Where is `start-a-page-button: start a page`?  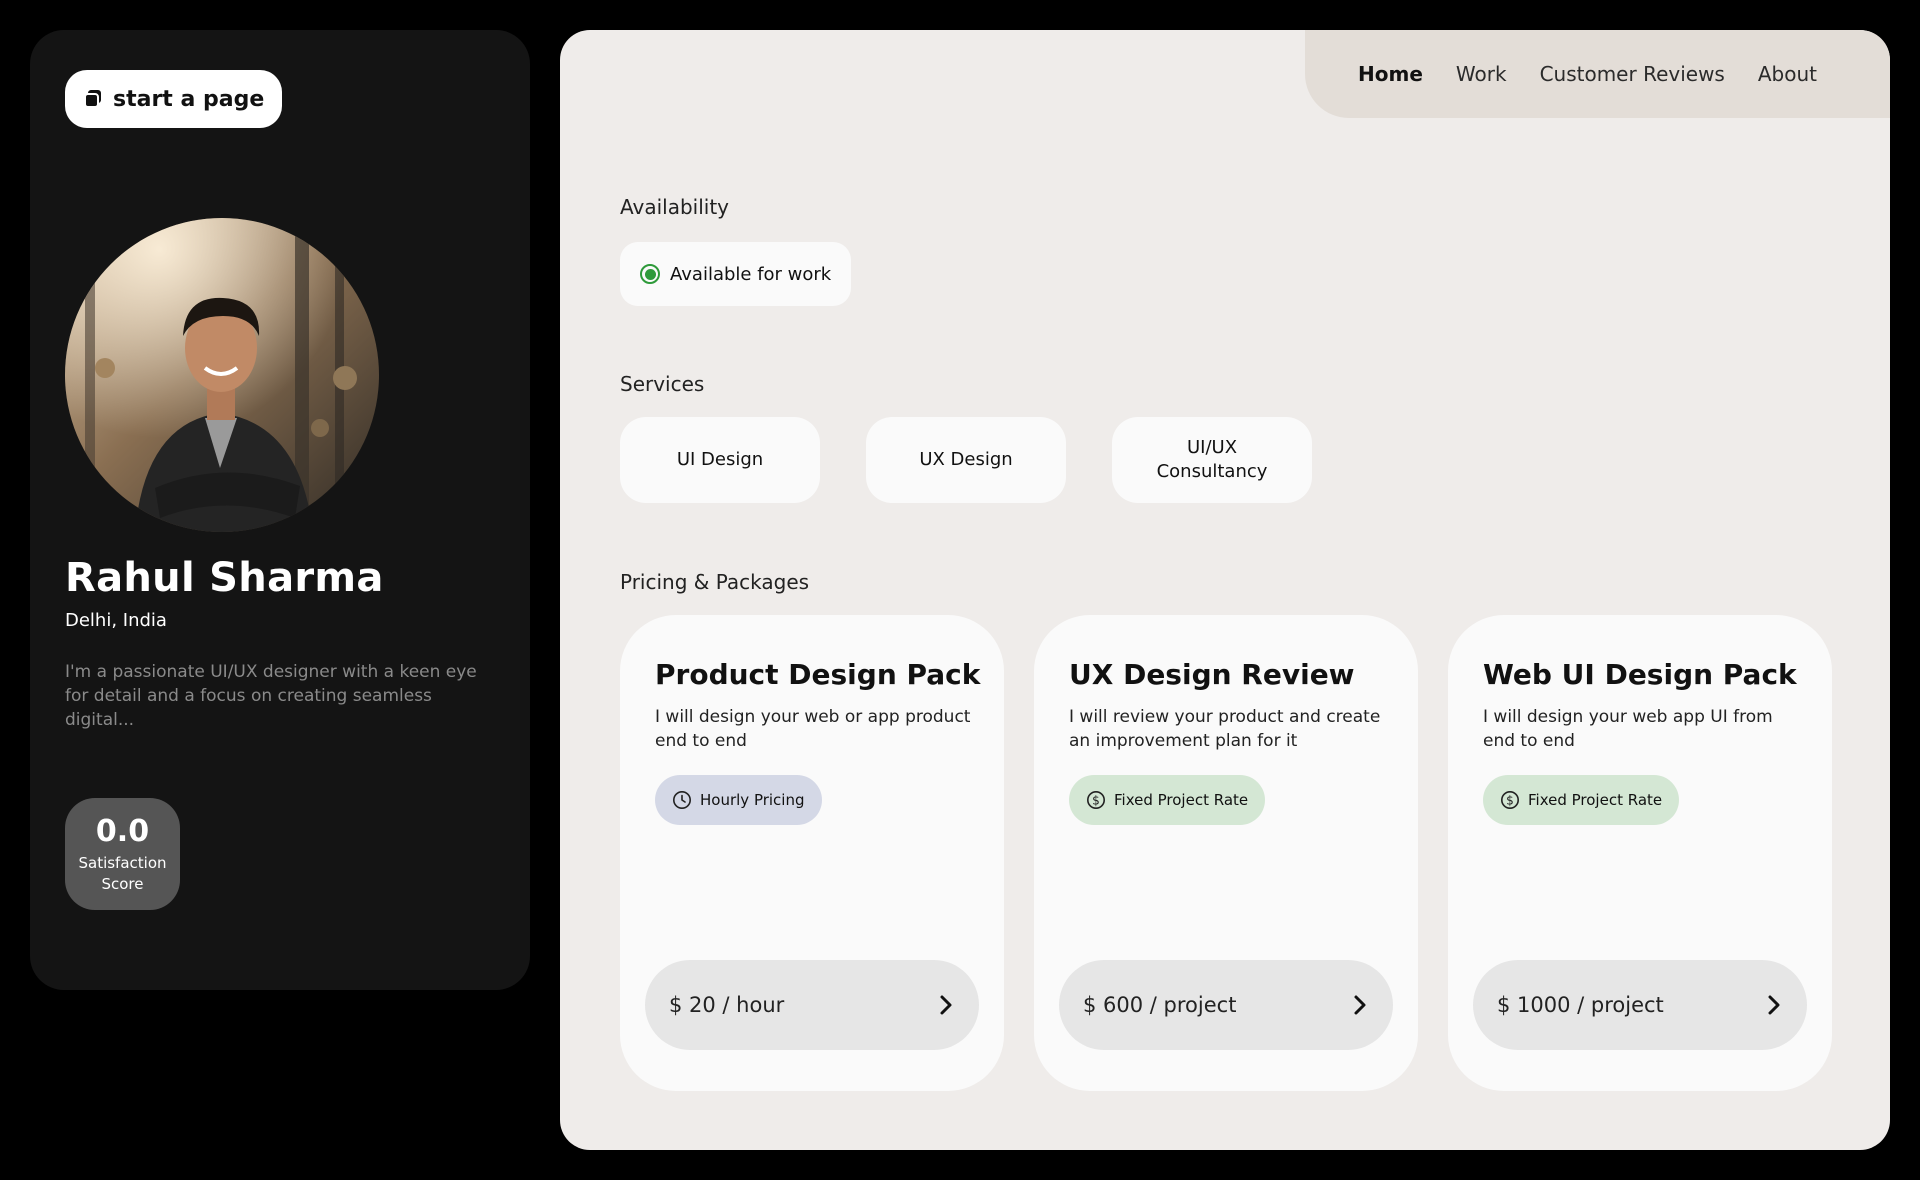 start-a-page-button: start a page is located at coordinates (174, 99).